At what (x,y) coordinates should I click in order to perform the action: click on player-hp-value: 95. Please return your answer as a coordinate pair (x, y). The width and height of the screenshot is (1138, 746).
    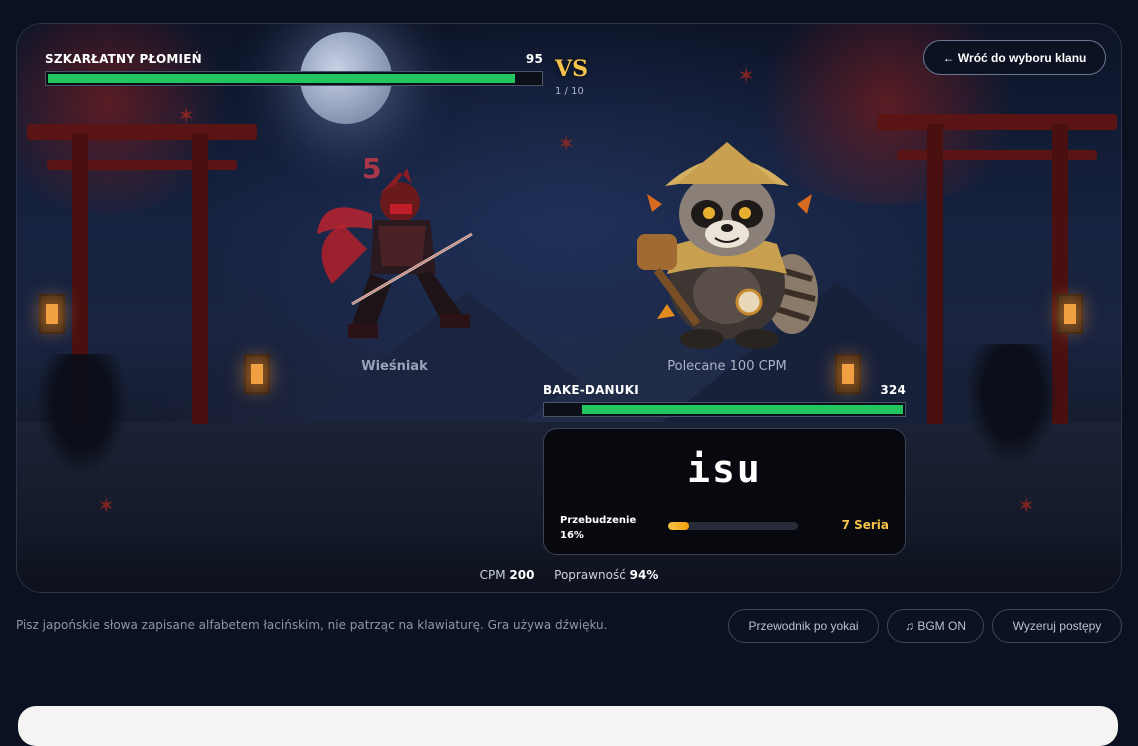
    Looking at the image, I should click on (534, 59).